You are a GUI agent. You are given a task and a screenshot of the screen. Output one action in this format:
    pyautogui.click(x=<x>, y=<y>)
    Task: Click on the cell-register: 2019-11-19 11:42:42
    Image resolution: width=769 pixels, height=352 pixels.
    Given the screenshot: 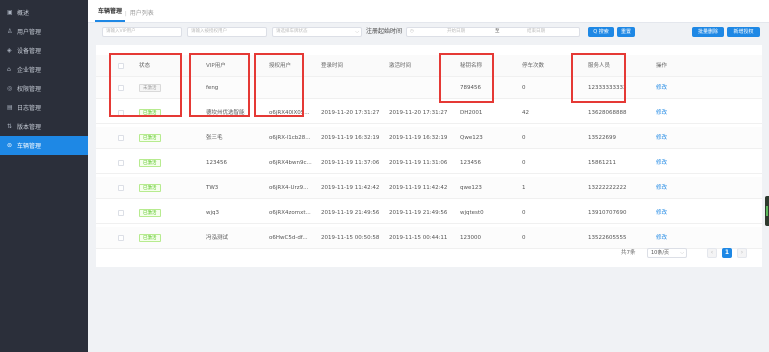 What is the action you would take?
    pyautogui.click(x=418, y=188)
    